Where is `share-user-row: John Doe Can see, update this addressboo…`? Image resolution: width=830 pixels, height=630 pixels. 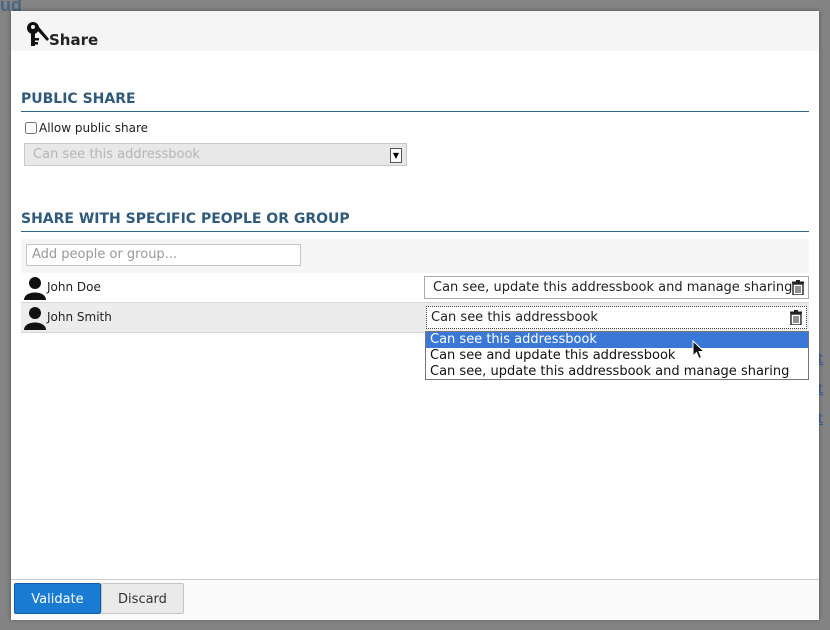
share-user-row: John Doe Can see, update this addressboo… is located at coordinates (415, 287).